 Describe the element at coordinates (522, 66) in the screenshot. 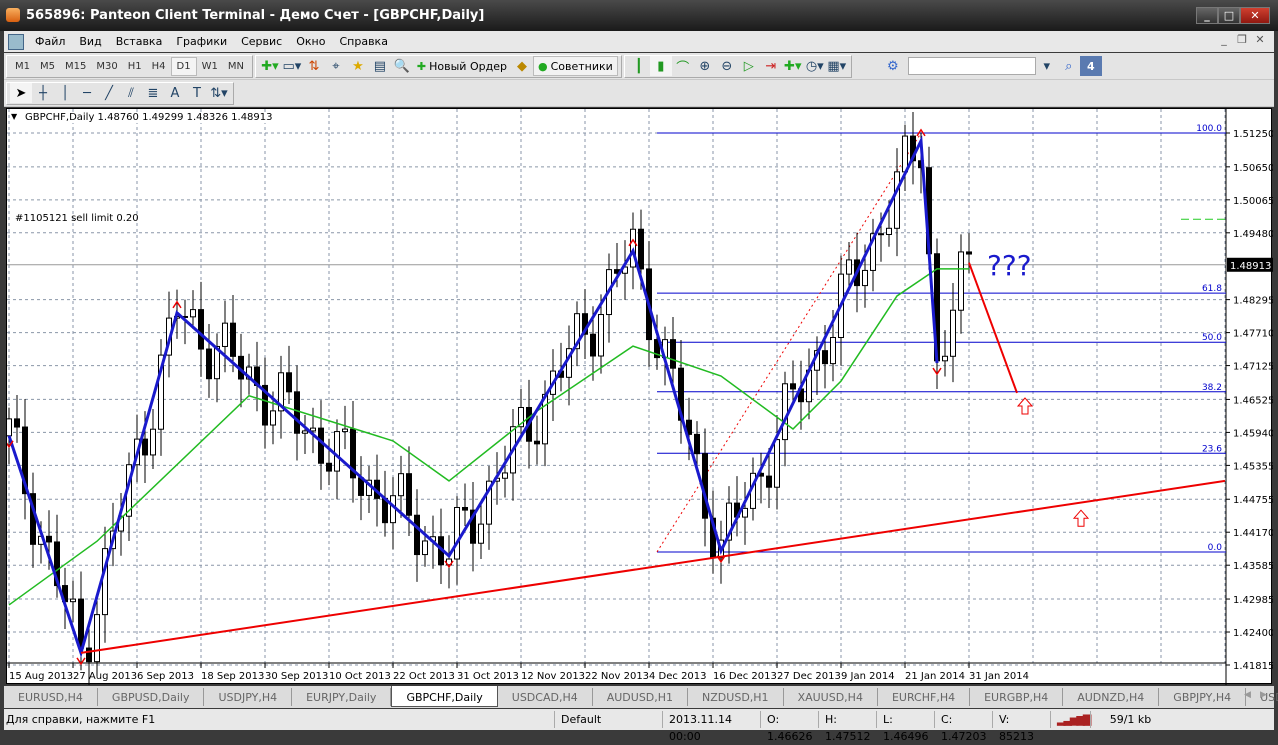

I see `metaeditor-icon: ◆` at that location.